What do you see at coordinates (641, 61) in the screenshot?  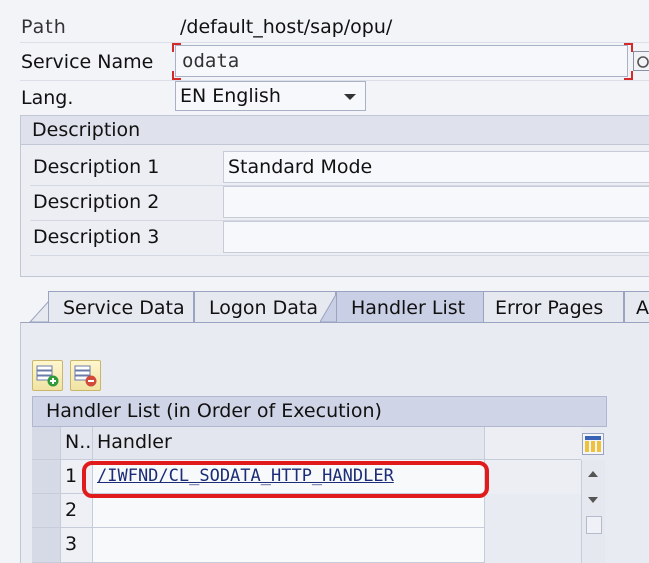 I see `search-help-icon` at bounding box center [641, 61].